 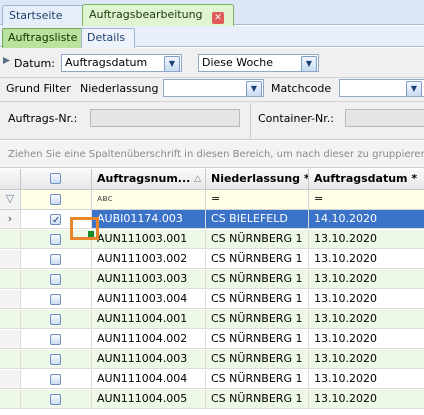 What do you see at coordinates (105, 199) in the screenshot?
I see `filter-operator-label: ᴀᴃc` at bounding box center [105, 199].